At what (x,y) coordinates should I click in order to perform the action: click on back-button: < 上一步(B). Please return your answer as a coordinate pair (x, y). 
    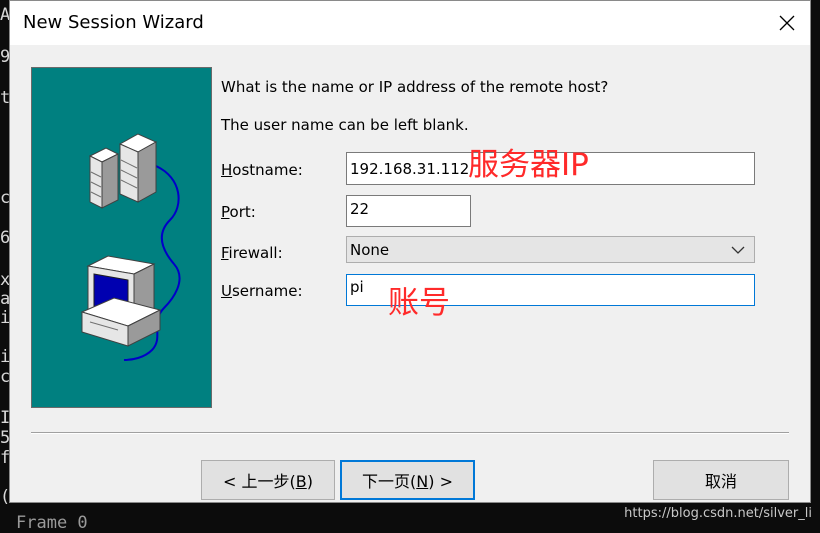
    Looking at the image, I should click on (268, 480).